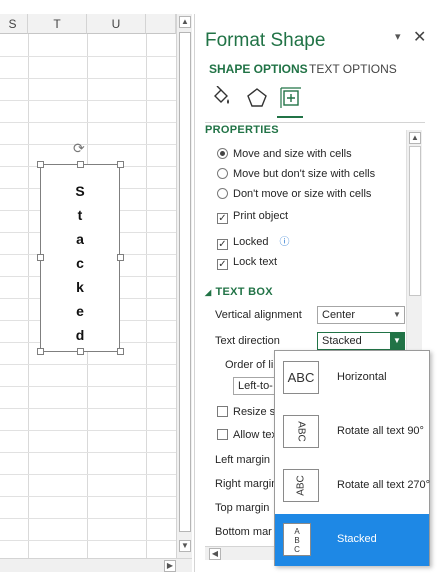 The width and height of the screenshot is (442, 575). Describe the element at coordinates (242, 508) in the screenshot. I see `top-margin-label: Top margin` at that location.